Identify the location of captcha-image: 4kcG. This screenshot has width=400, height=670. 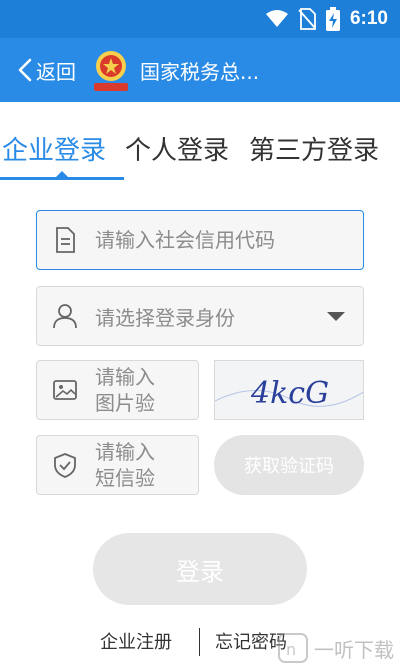
(289, 390).